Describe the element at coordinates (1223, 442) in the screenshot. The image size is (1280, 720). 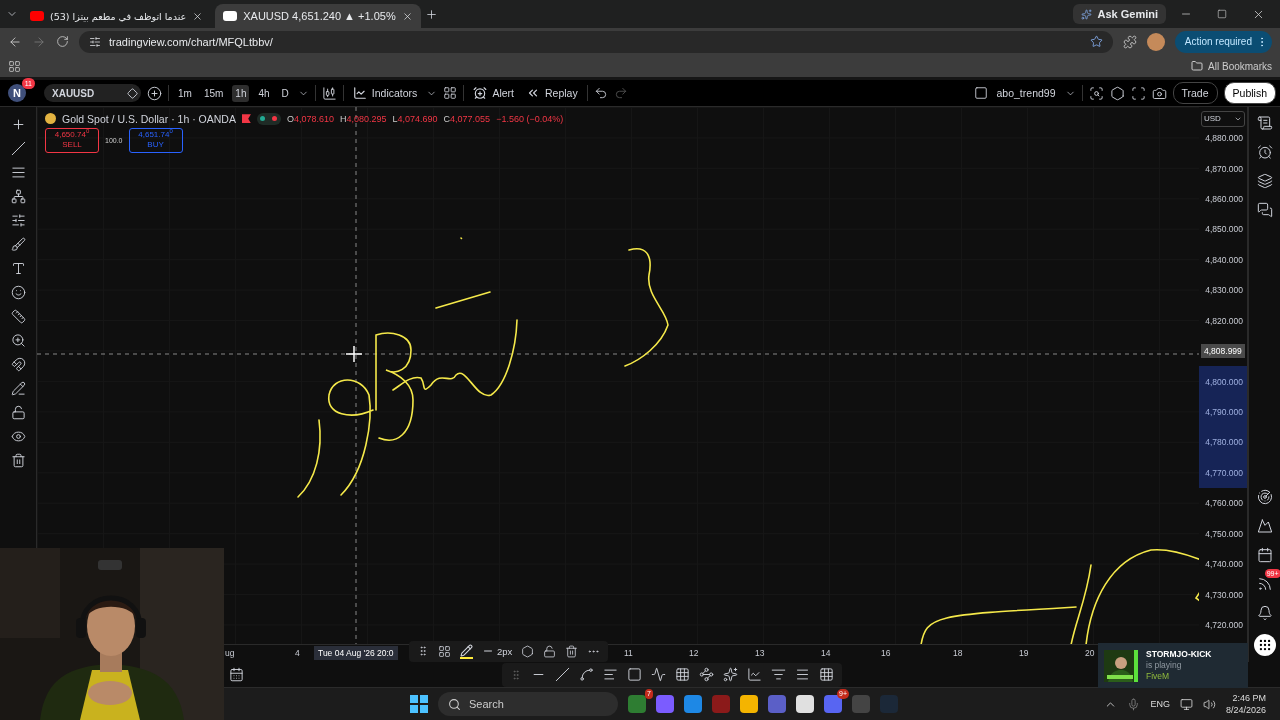
I see `price-label: 4,780.000` at that location.